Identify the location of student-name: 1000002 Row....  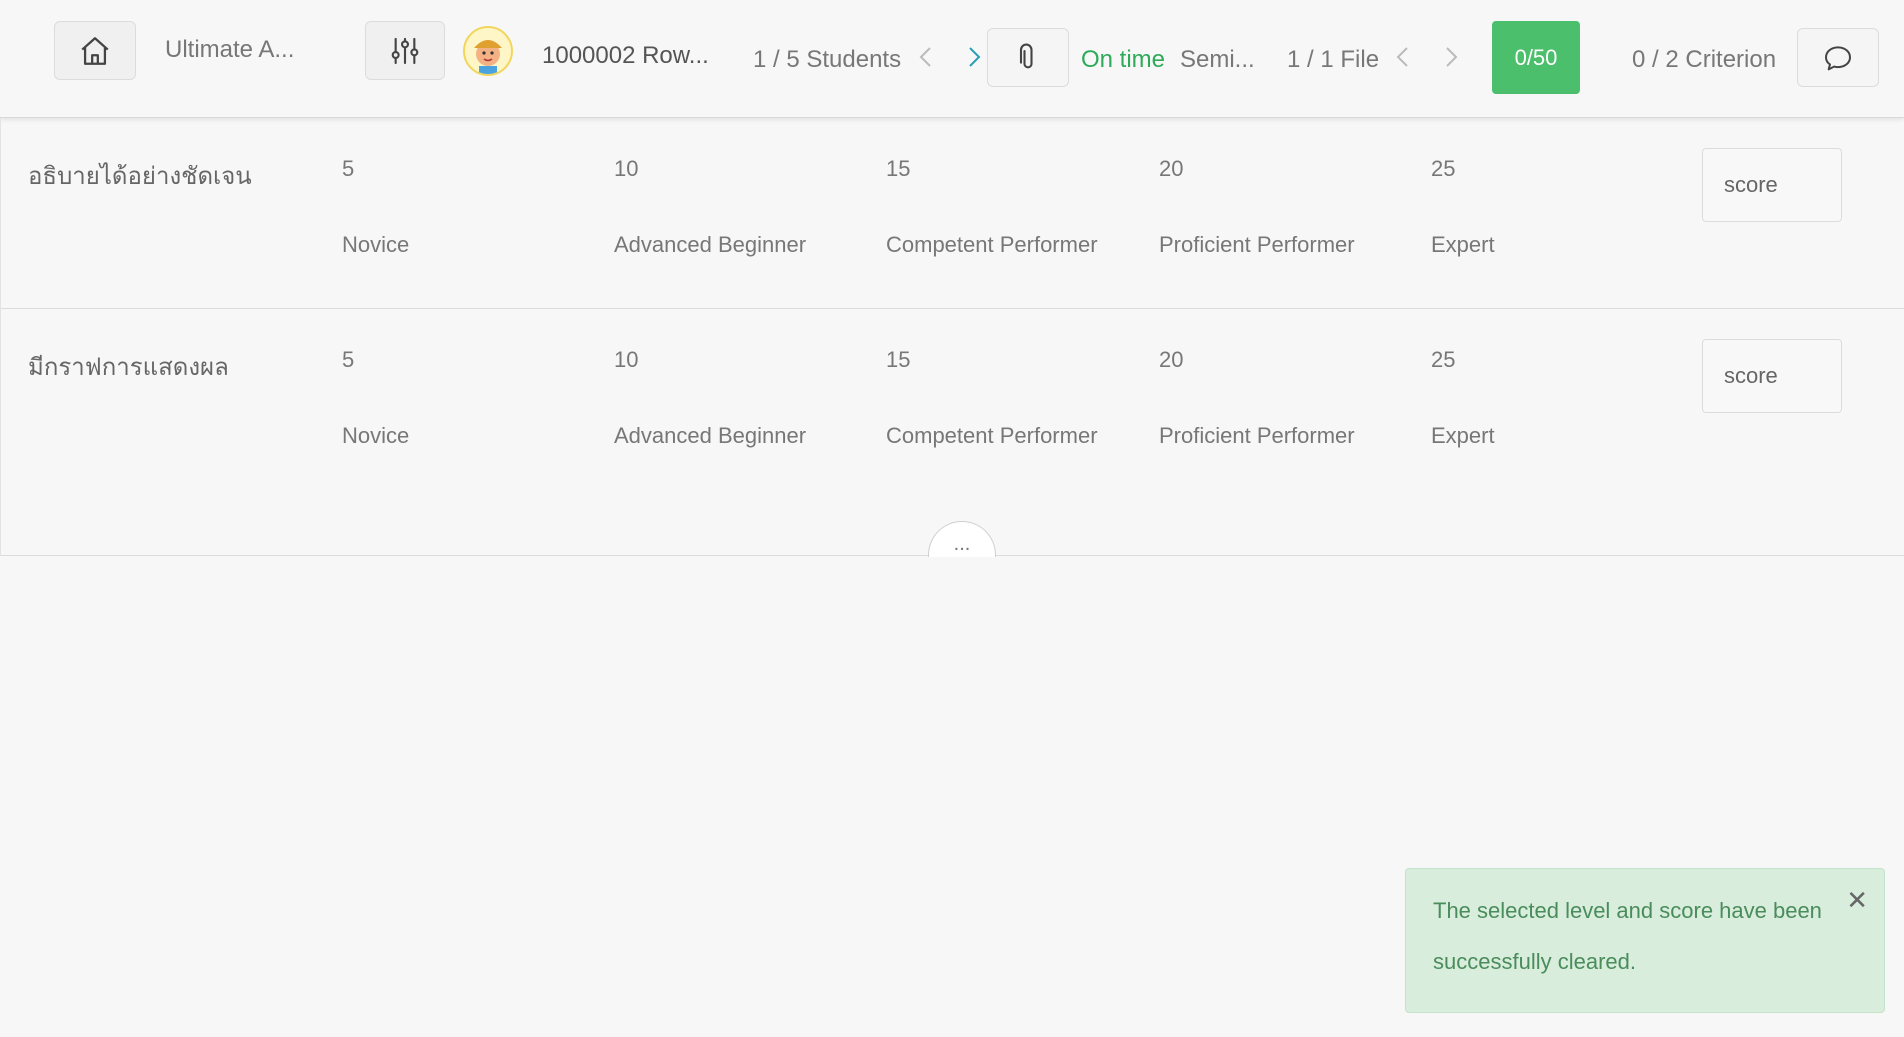
(625, 56).